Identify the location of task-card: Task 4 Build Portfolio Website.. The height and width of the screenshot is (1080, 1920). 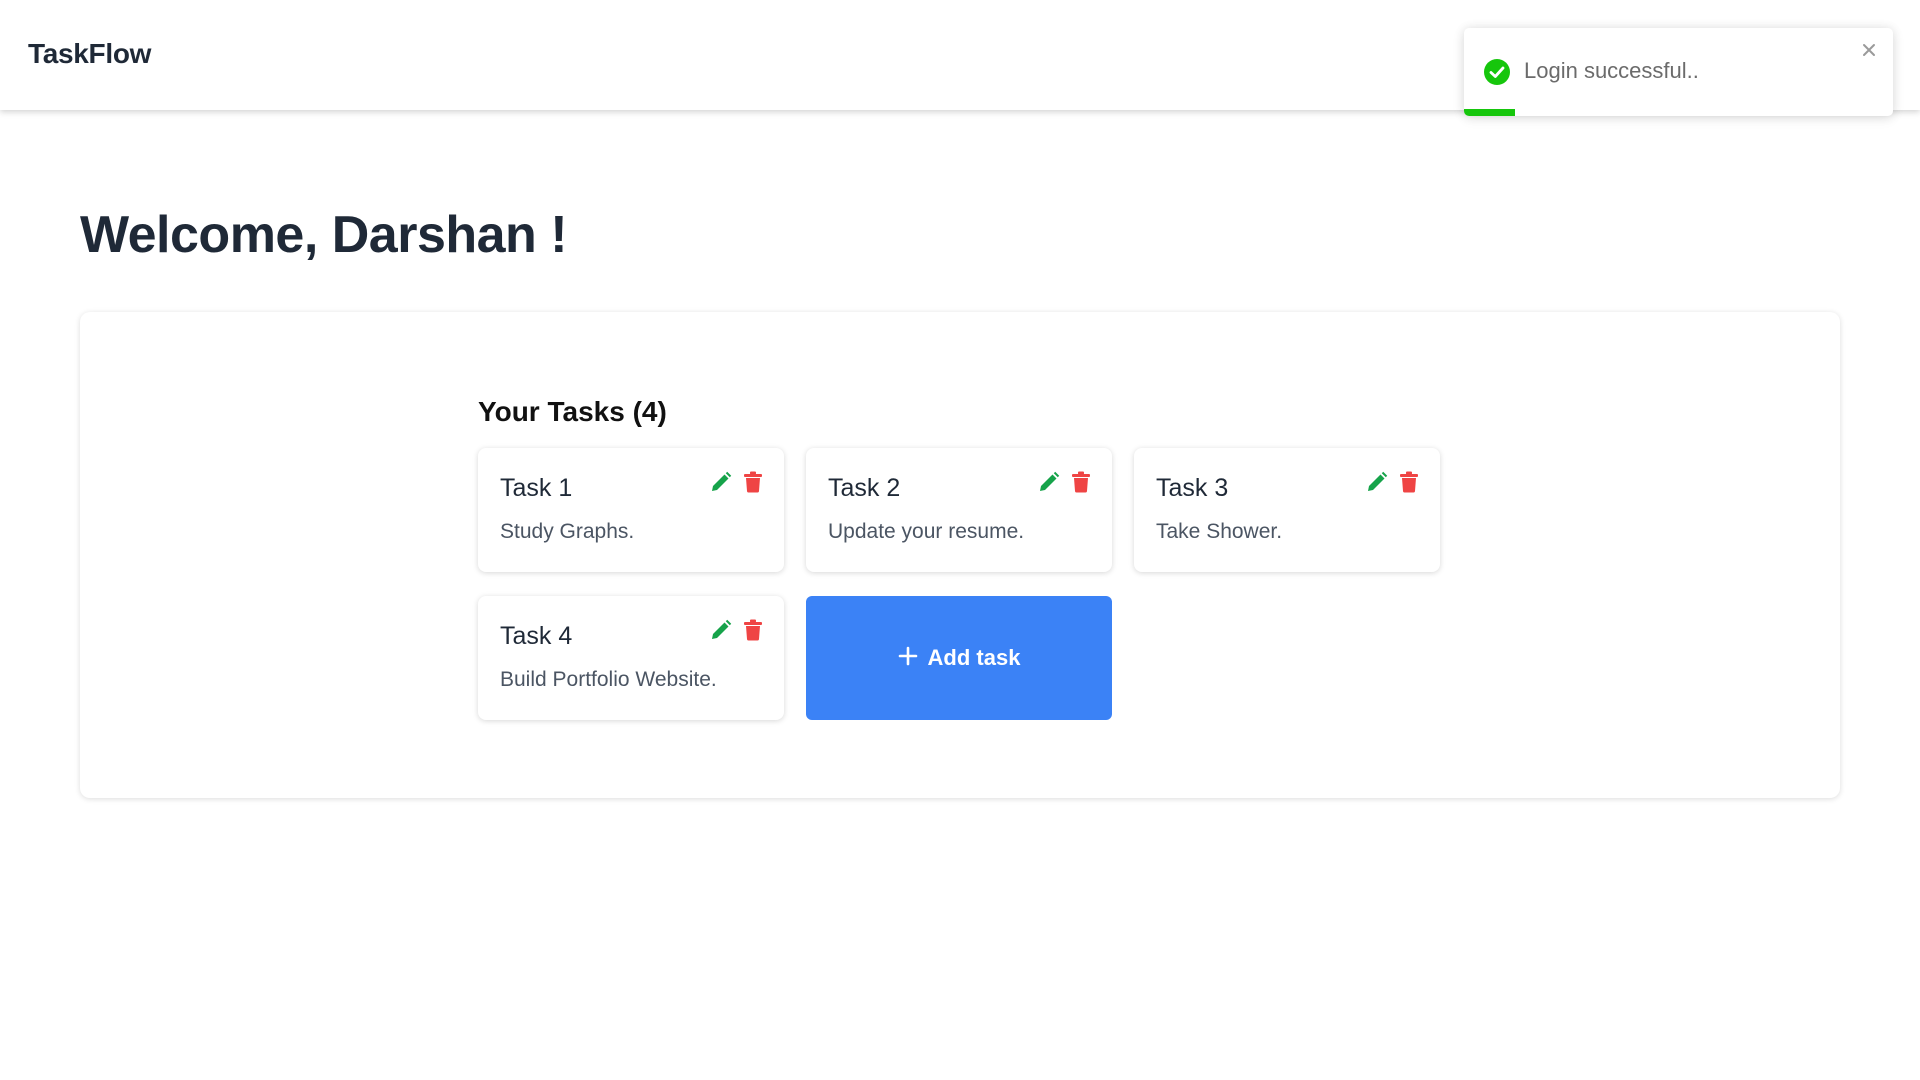
(631, 658).